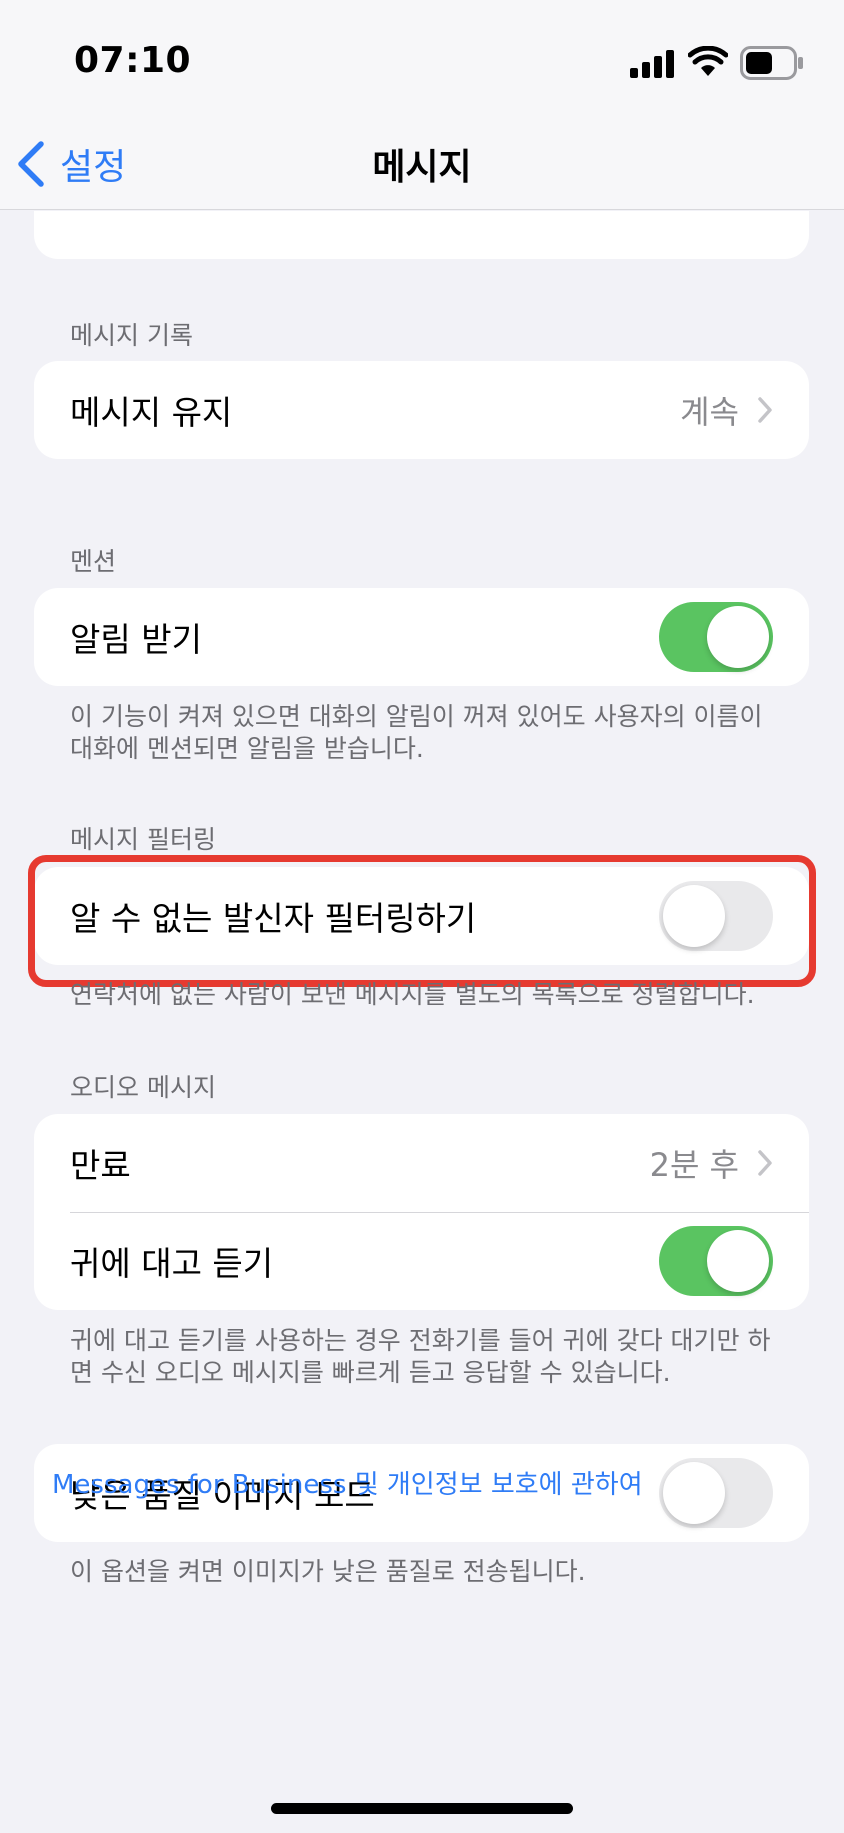 This screenshot has height=1833, width=844. What do you see at coordinates (133, 60) in the screenshot?
I see `status-time: 07:10` at bounding box center [133, 60].